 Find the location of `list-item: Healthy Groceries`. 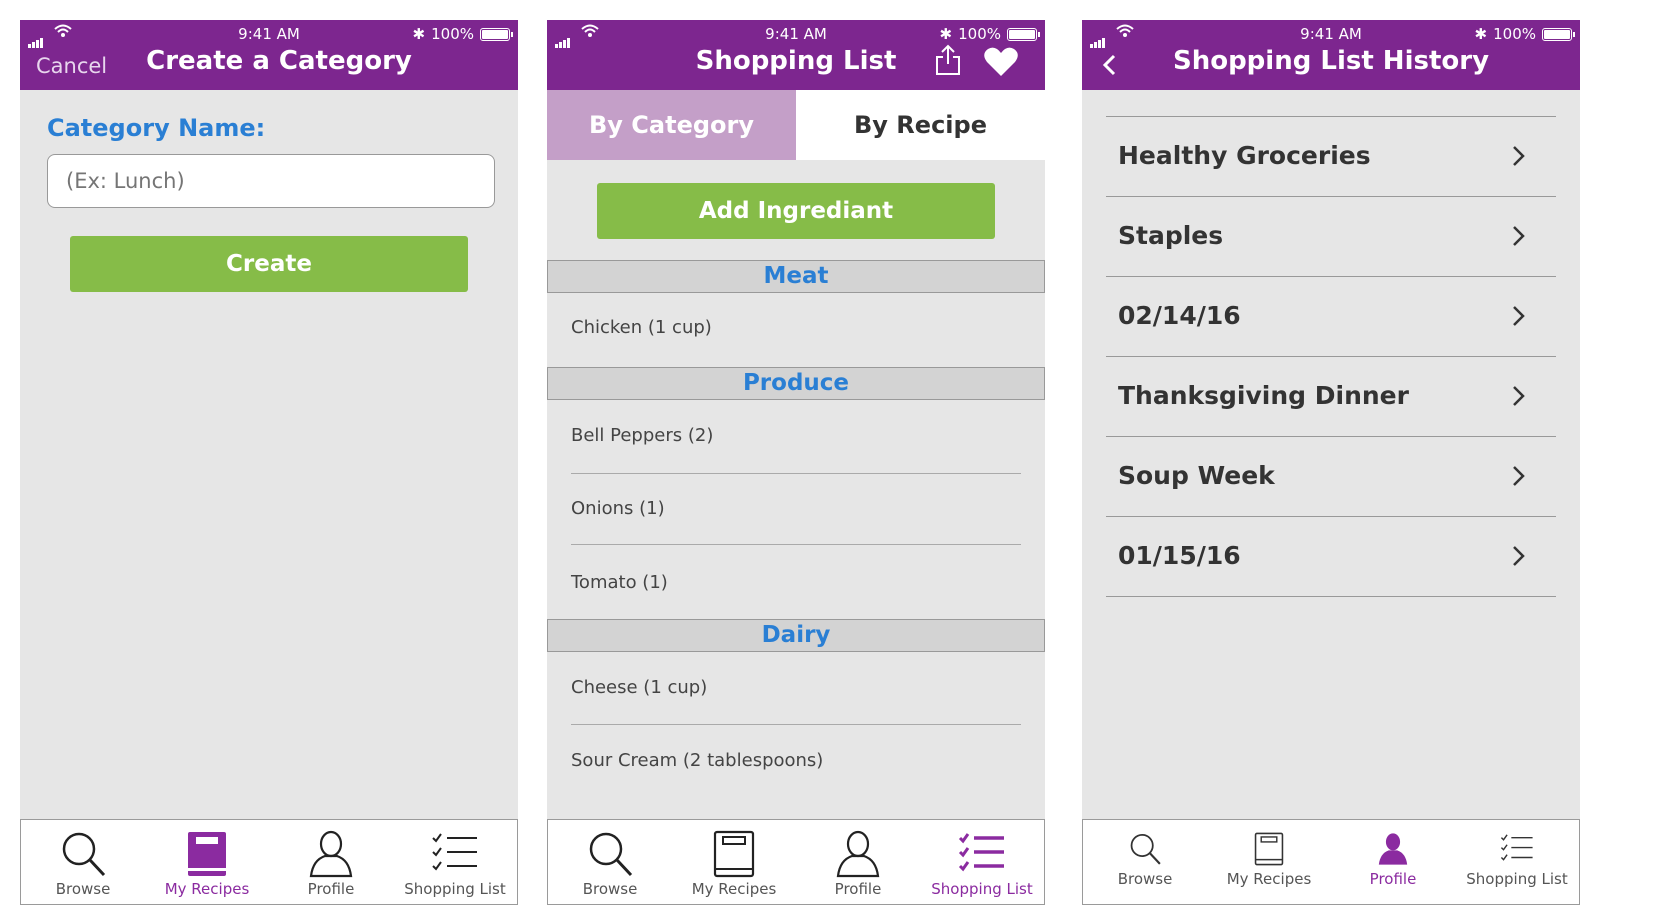

list-item: Healthy Groceries is located at coordinates (1331, 157).